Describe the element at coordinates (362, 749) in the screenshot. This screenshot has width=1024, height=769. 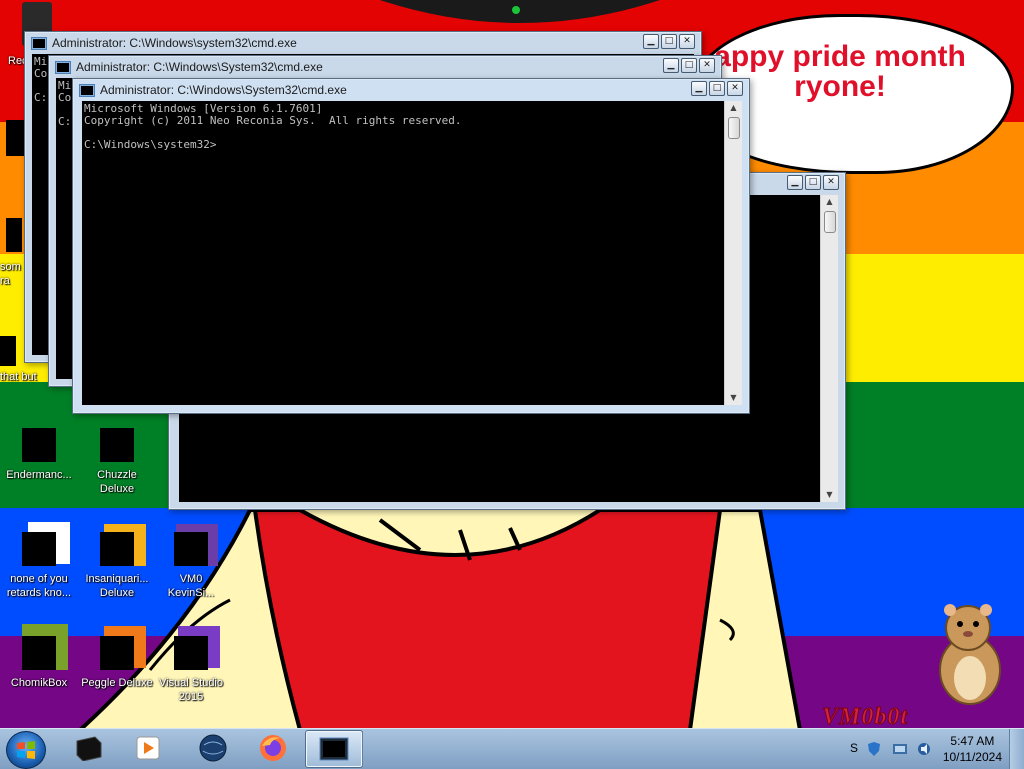
I see `taskbar-separator` at that location.